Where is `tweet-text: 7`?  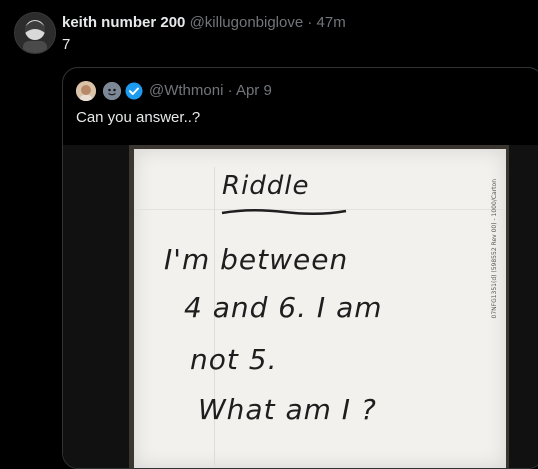 tweet-text: 7 is located at coordinates (66, 44).